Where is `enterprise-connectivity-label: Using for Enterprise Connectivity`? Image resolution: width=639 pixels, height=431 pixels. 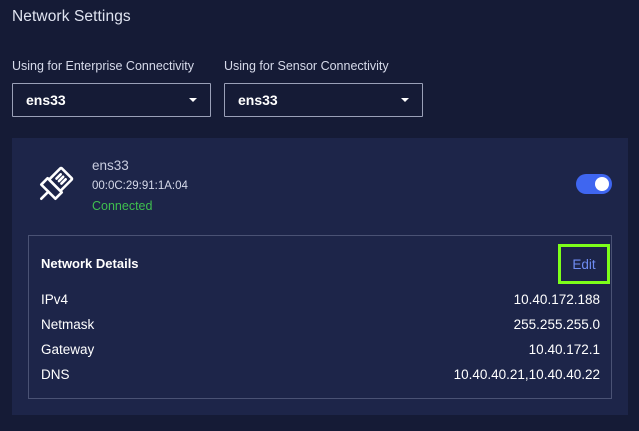 enterprise-connectivity-label: Using for Enterprise Connectivity is located at coordinates (103, 66).